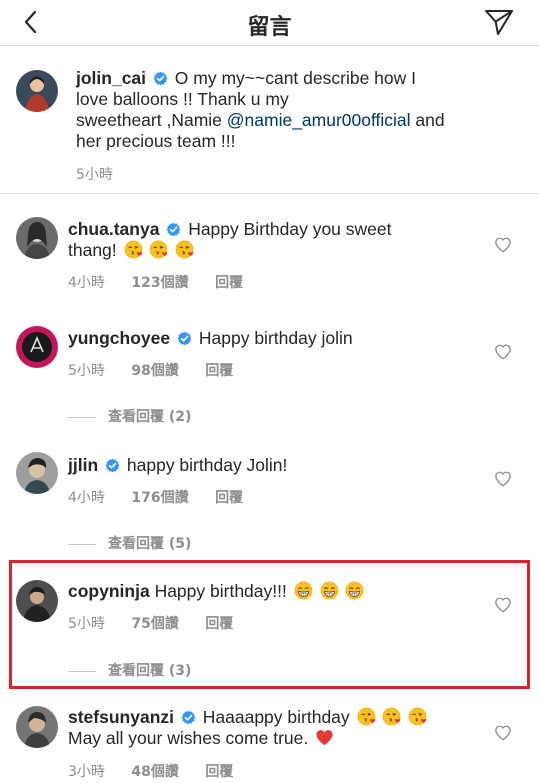 Image resolution: width=539 pixels, height=783 pixels. I want to click on comment-body: Happy birthday!!!, so click(220, 591).